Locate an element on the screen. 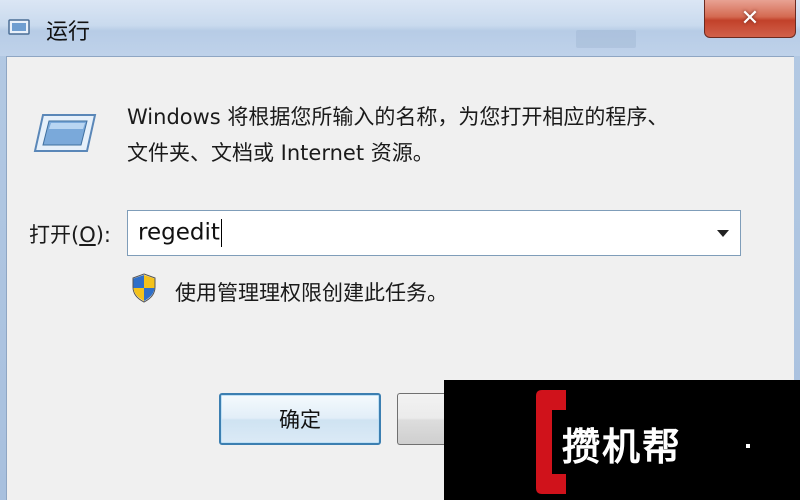 Image resolution: width=800 pixels, height=500 pixels. blurred-tab is located at coordinates (606, 39).